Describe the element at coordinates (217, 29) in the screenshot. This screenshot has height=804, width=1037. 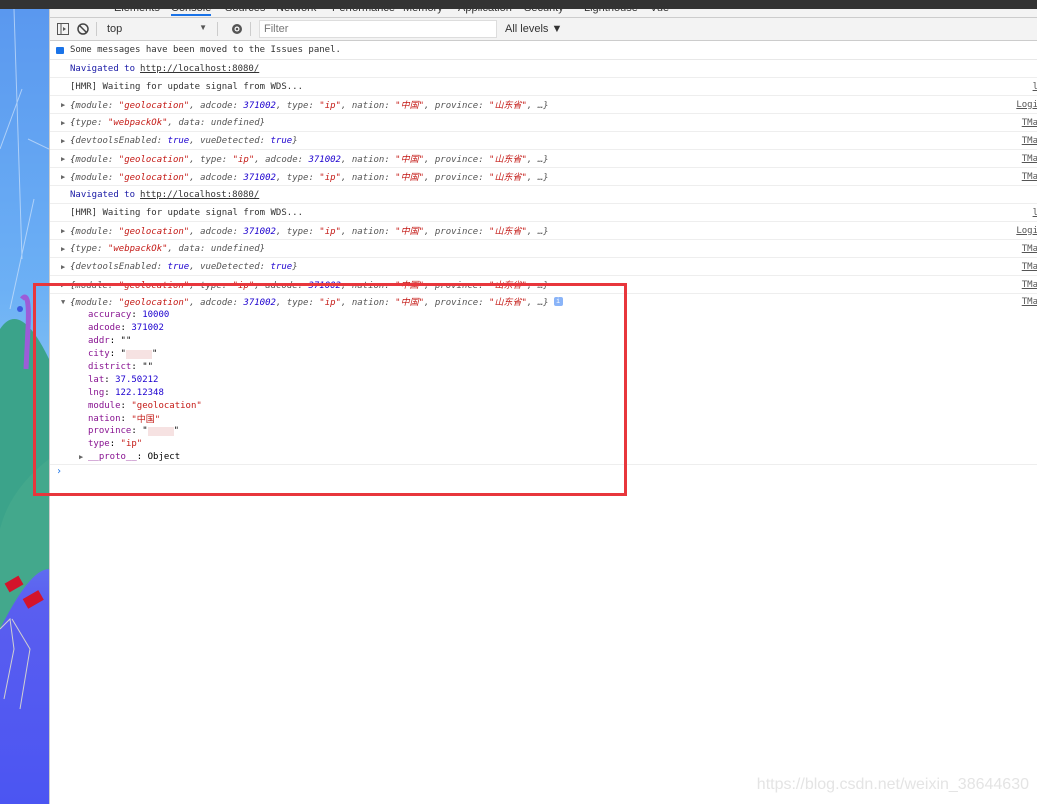
I see `toolbar-divider` at that location.